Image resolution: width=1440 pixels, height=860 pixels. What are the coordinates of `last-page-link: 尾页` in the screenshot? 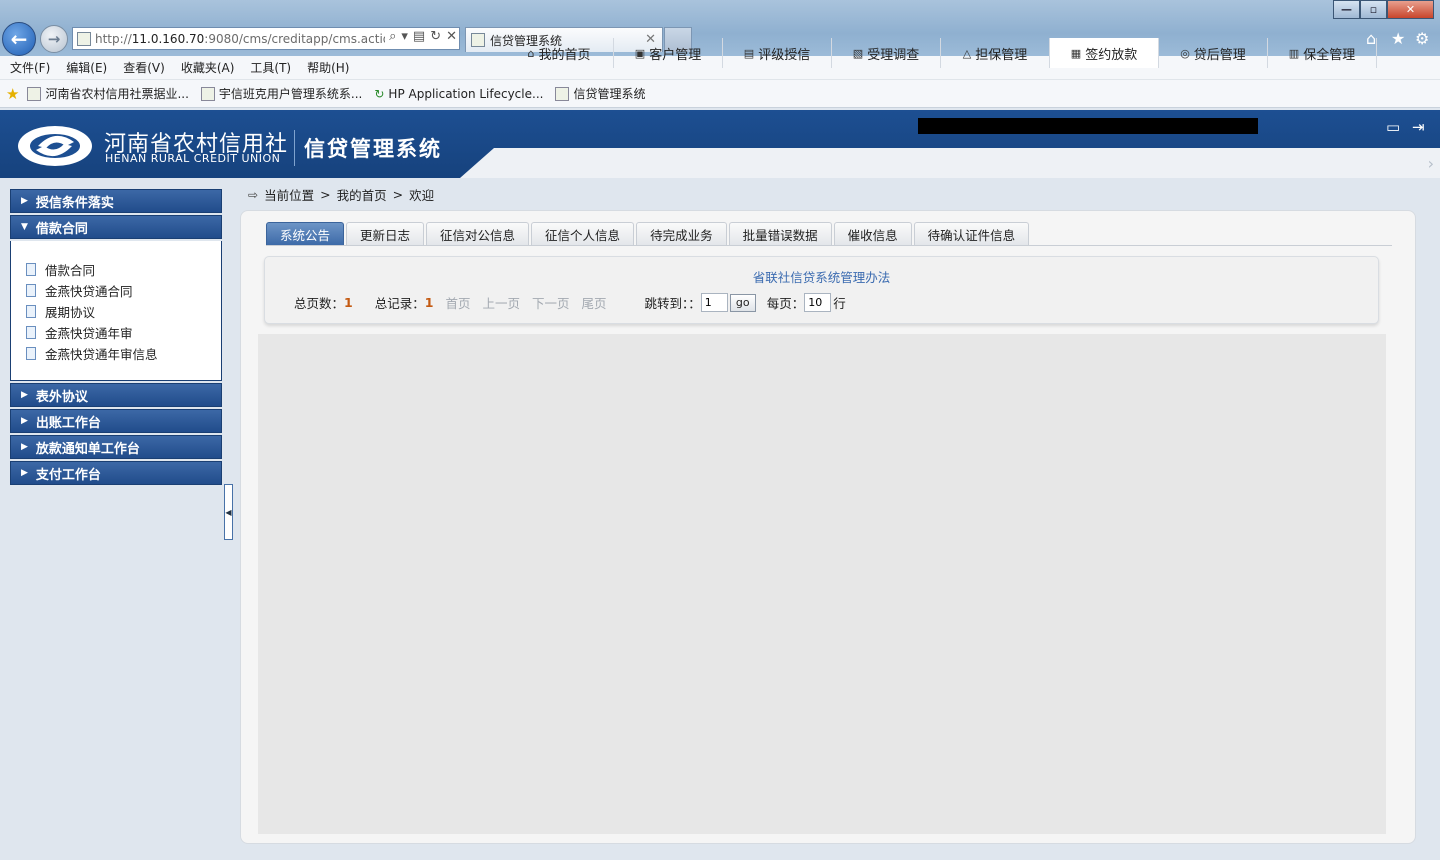 It's located at (593, 302).